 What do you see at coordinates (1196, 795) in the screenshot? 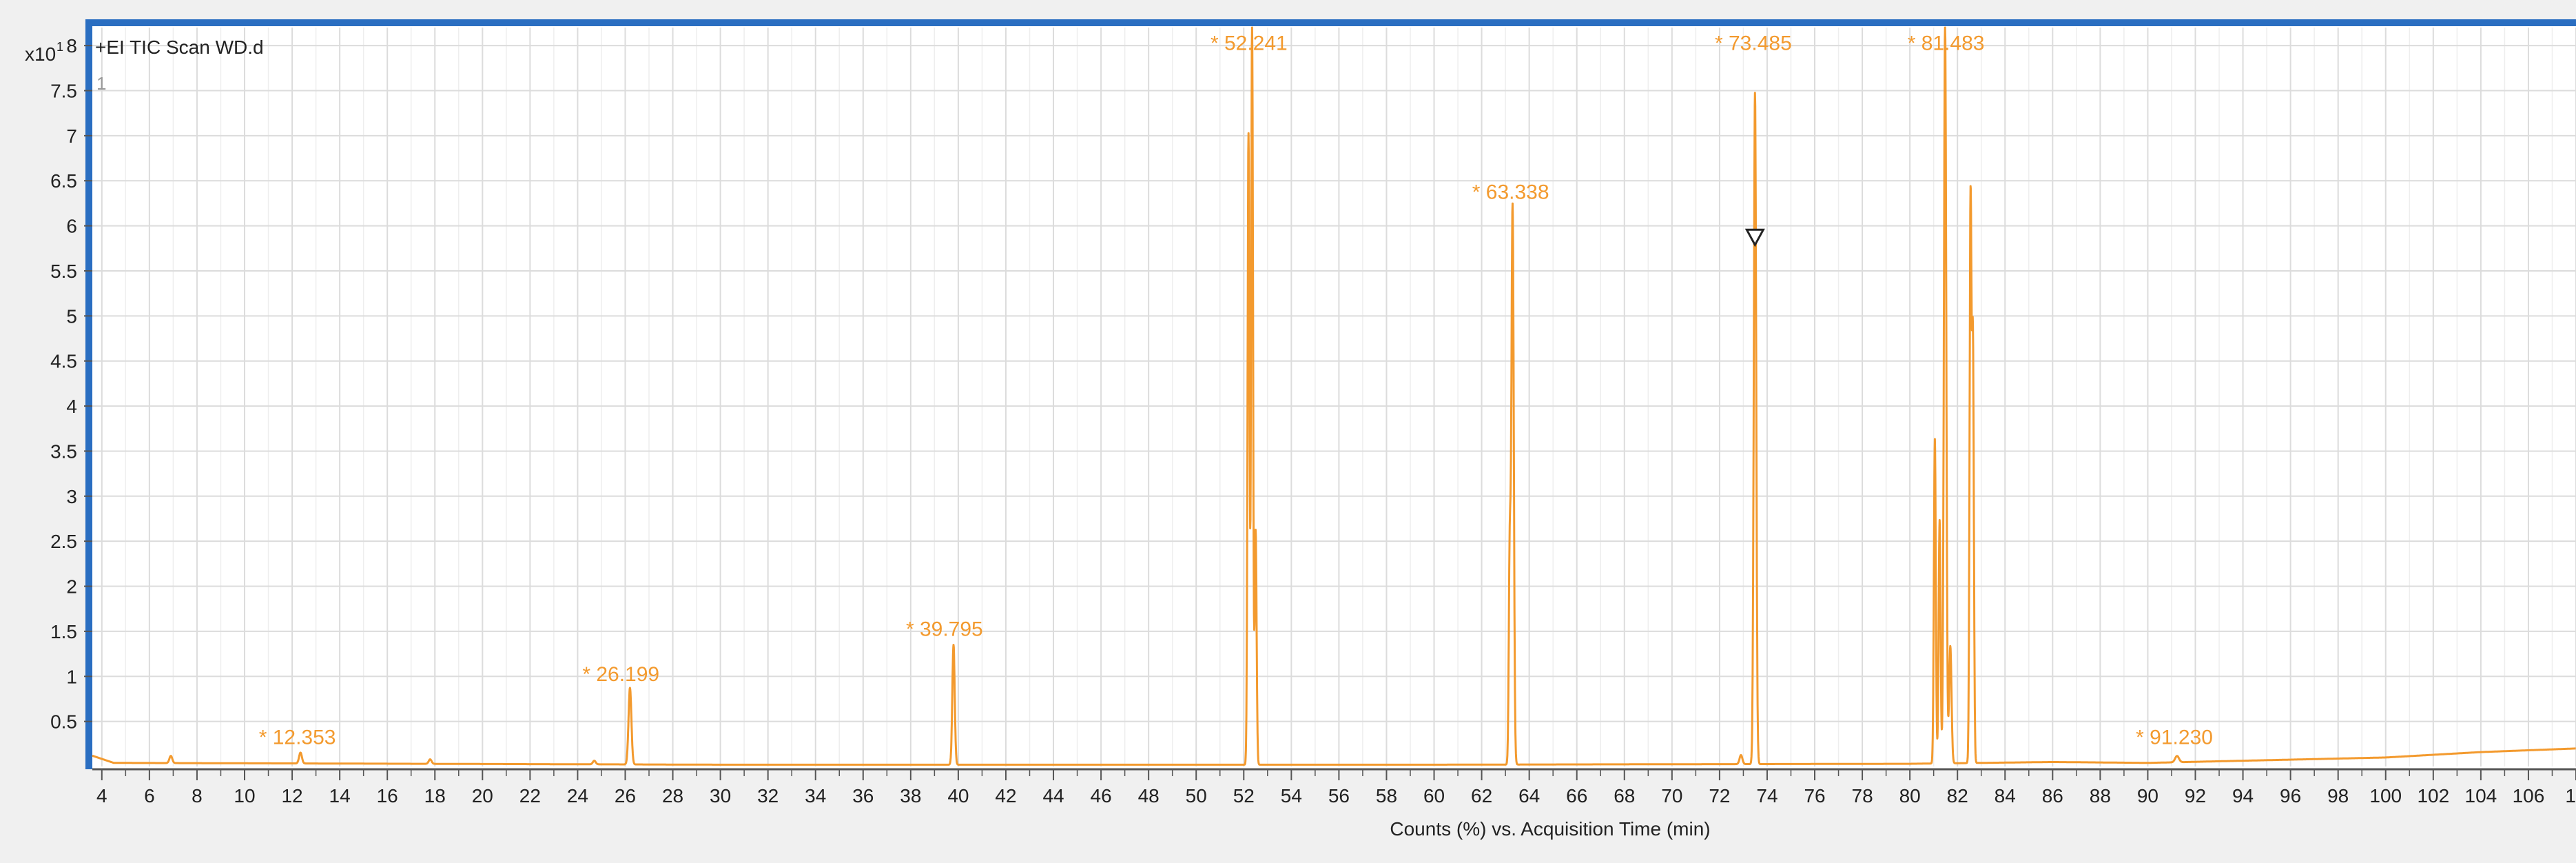
I see `x-tick-label: 50` at bounding box center [1196, 795].